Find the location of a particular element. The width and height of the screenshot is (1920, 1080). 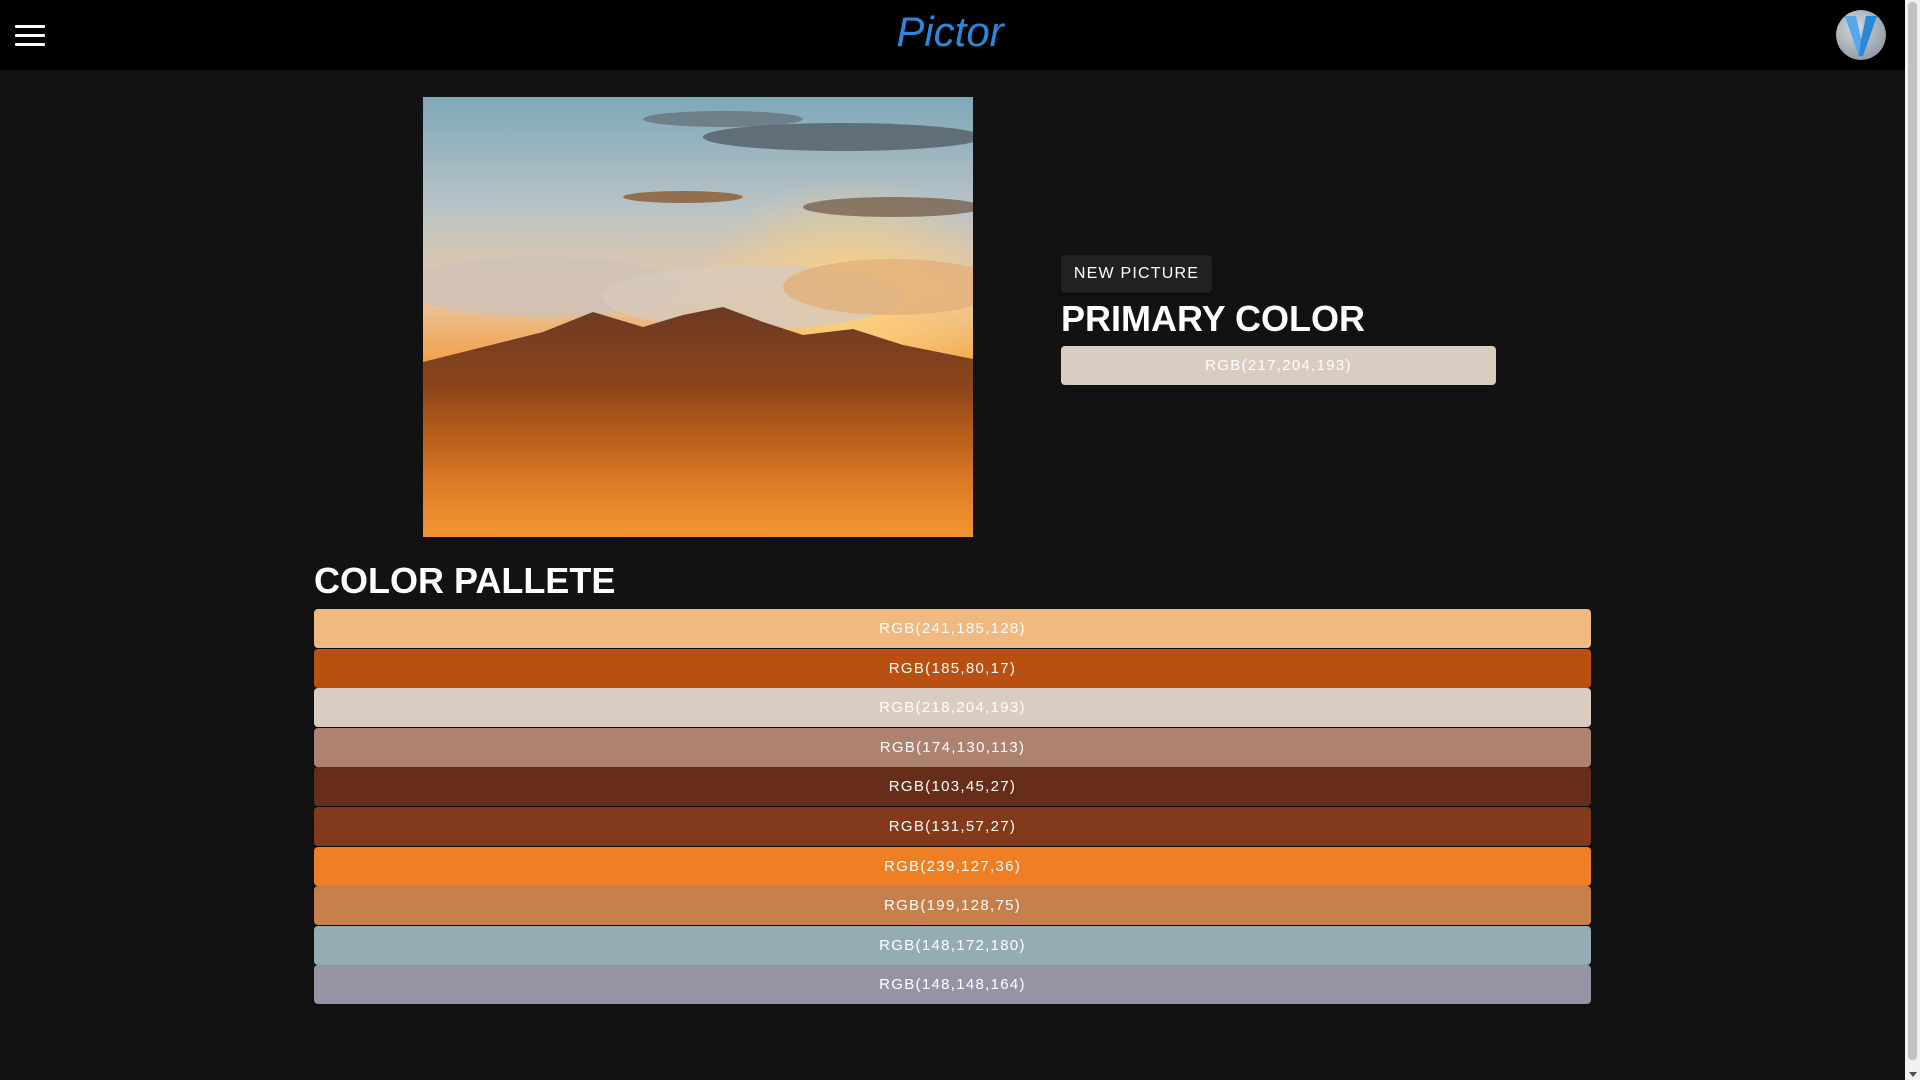

palette-swatch: RGB(131,57,27) is located at coordinates (952, 826).